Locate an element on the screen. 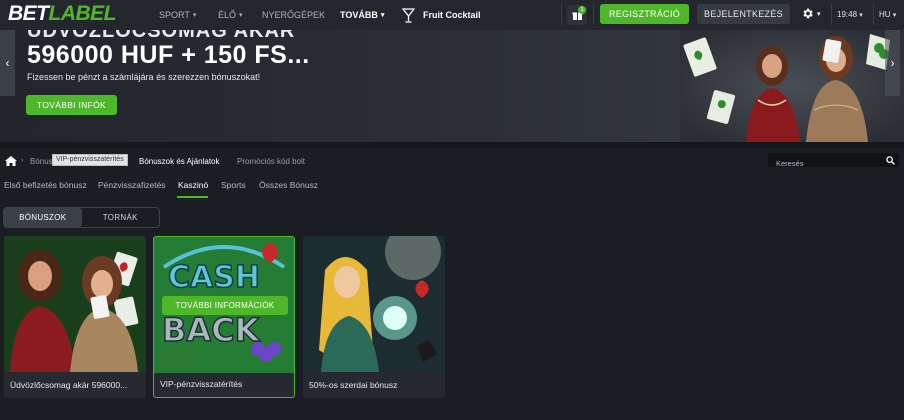  nav-slots: NYERŐGÉPEK is located at coordinates (293, 15).